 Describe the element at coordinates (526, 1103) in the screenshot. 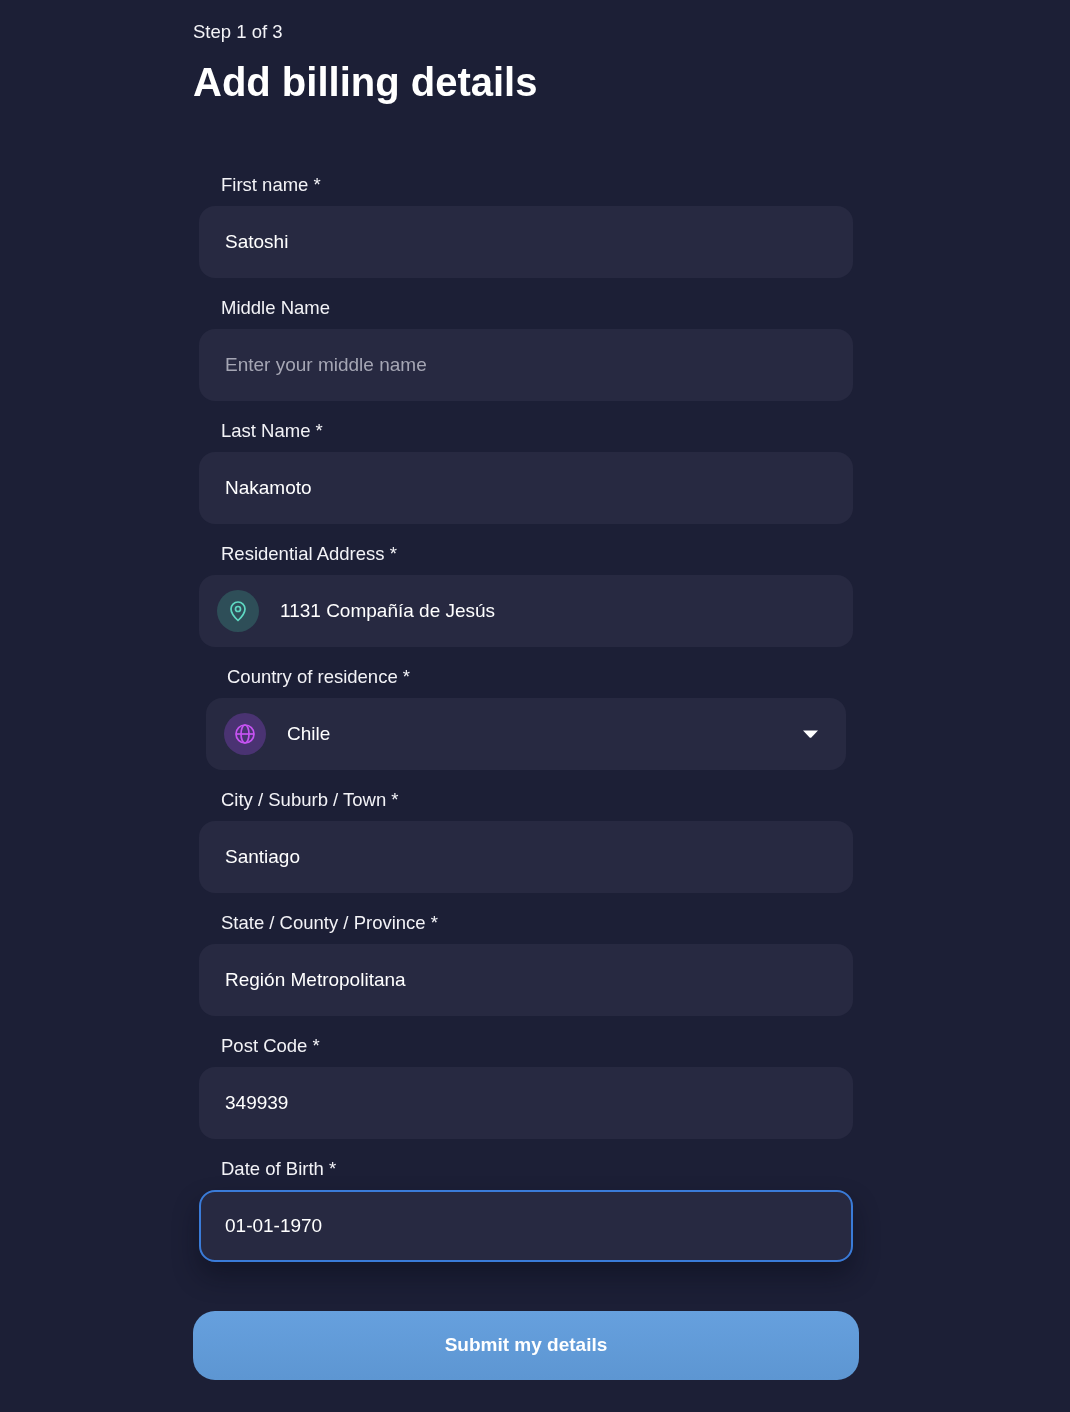

I see `text-field: 349939` at that location.